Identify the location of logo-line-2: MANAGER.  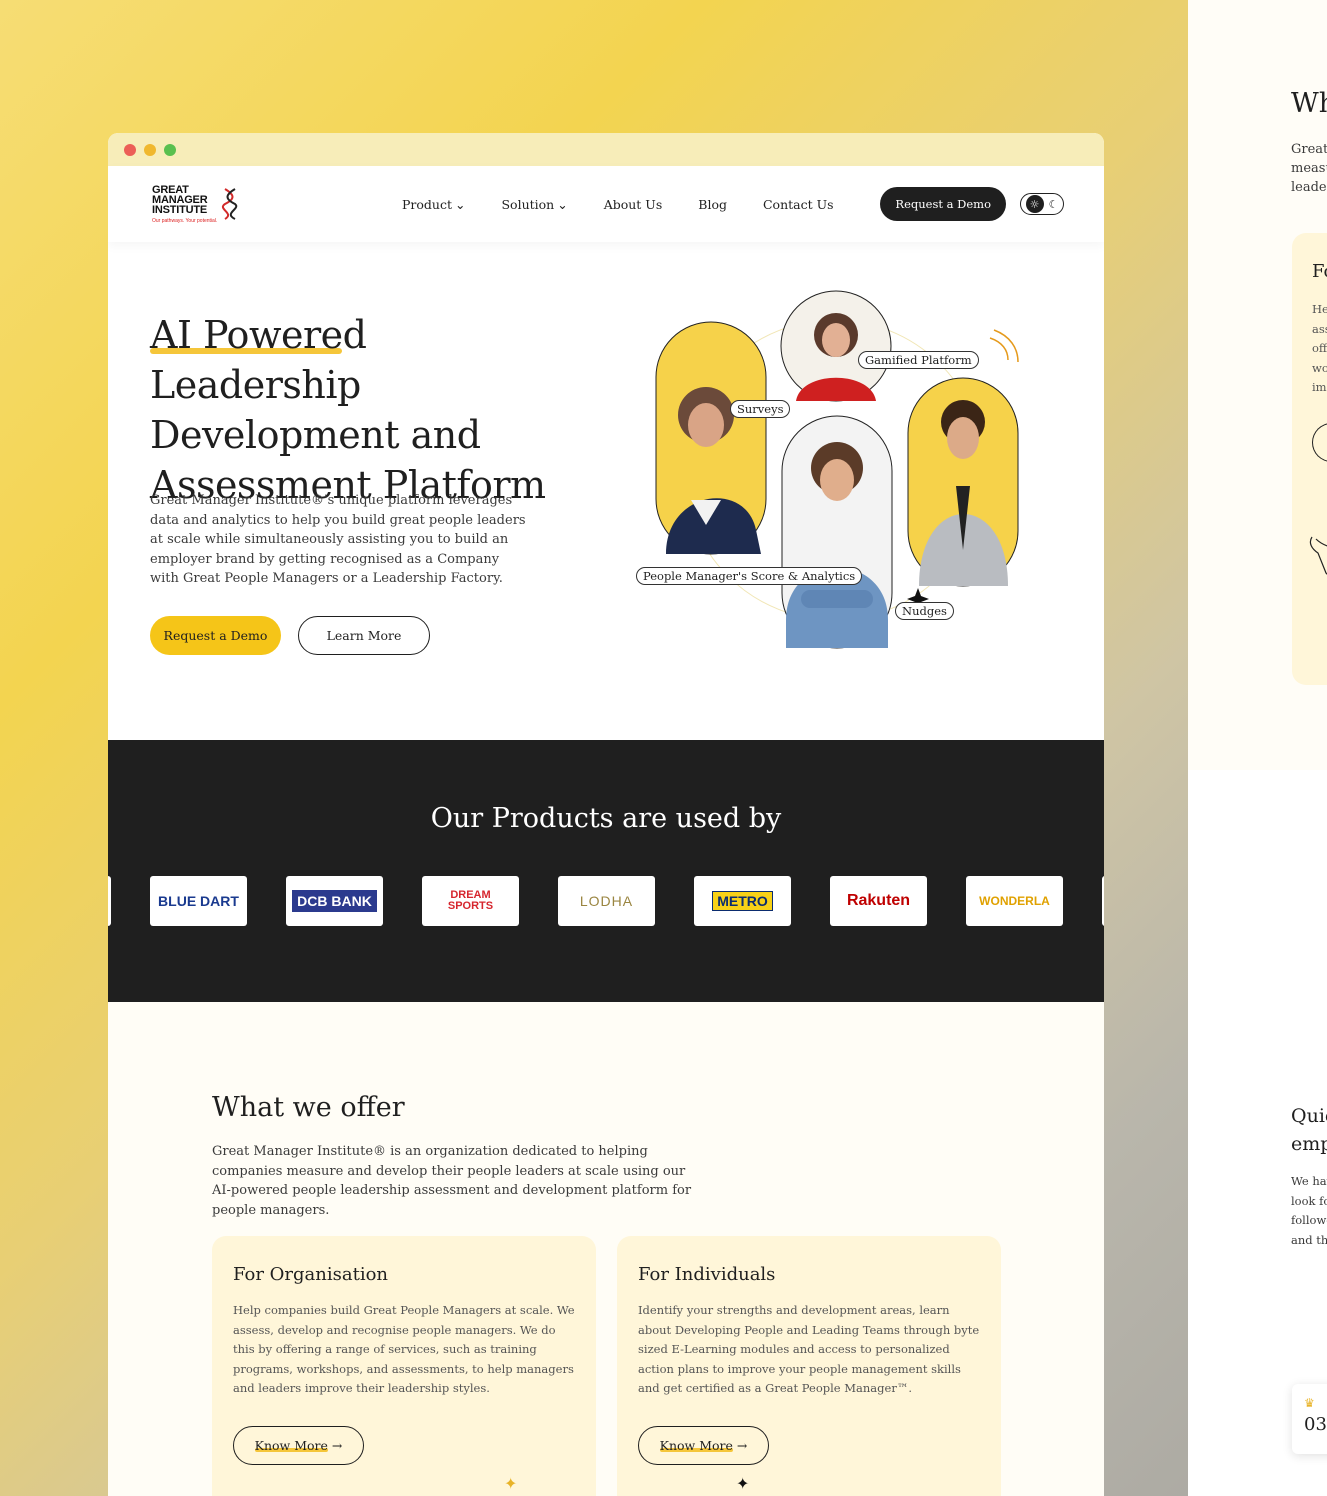
(180, 199).